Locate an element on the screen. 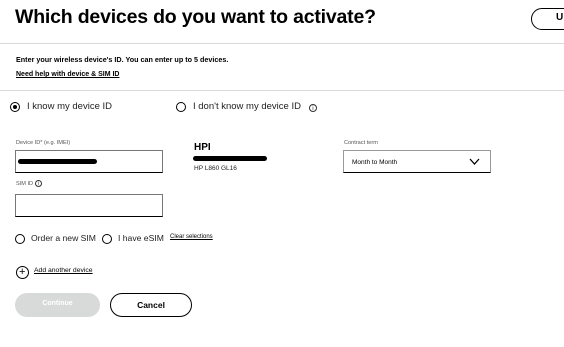 This screenshot has width=564, height=347. cancel-button: Cancel is located at coordinates (151, 305).